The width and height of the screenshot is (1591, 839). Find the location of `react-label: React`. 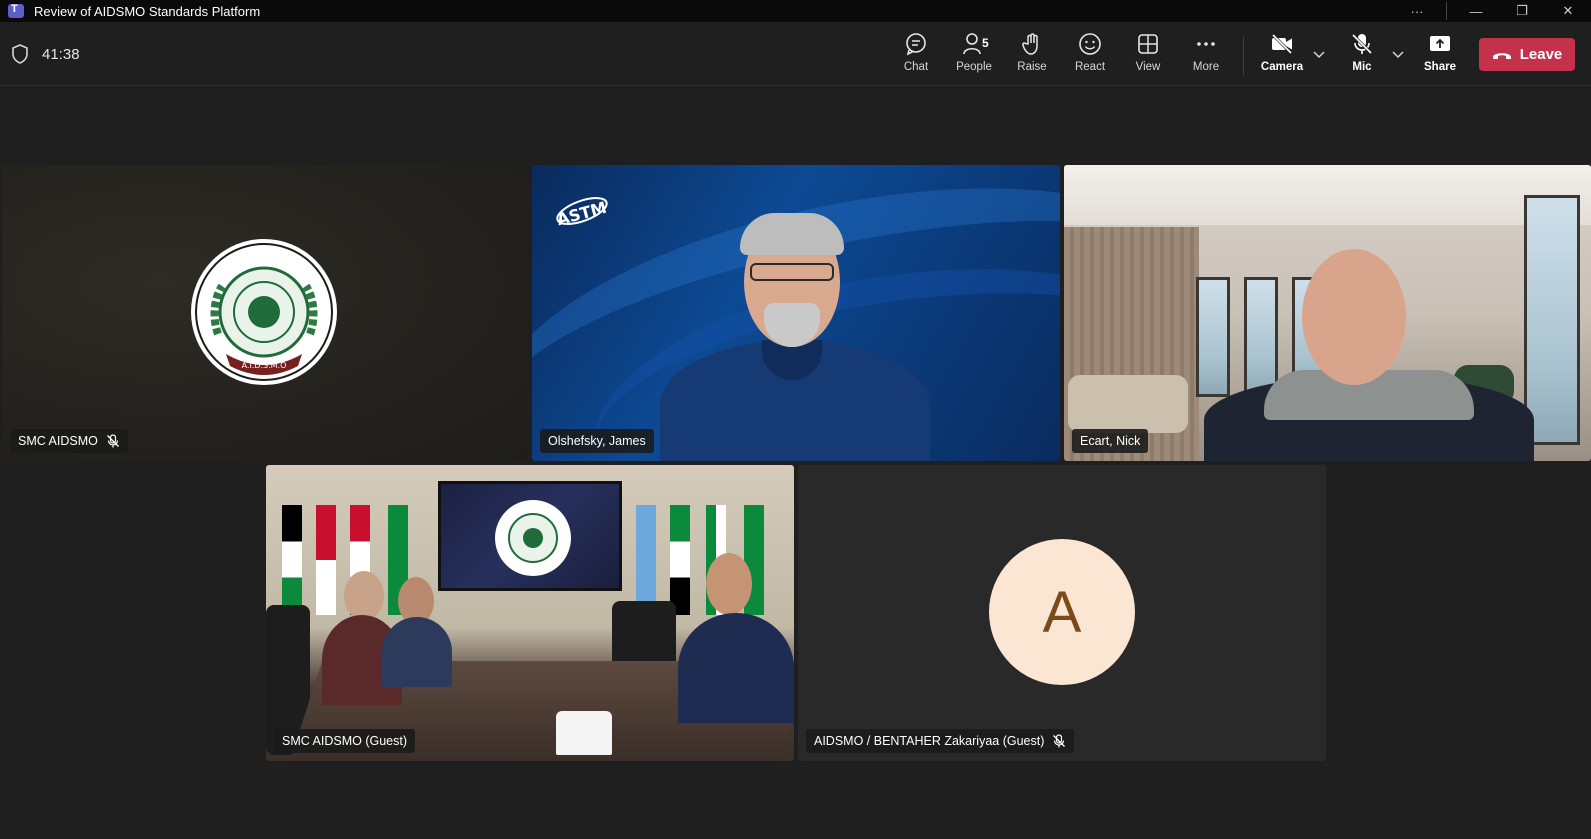

react-label: React is located at coordinates (1090, 67).